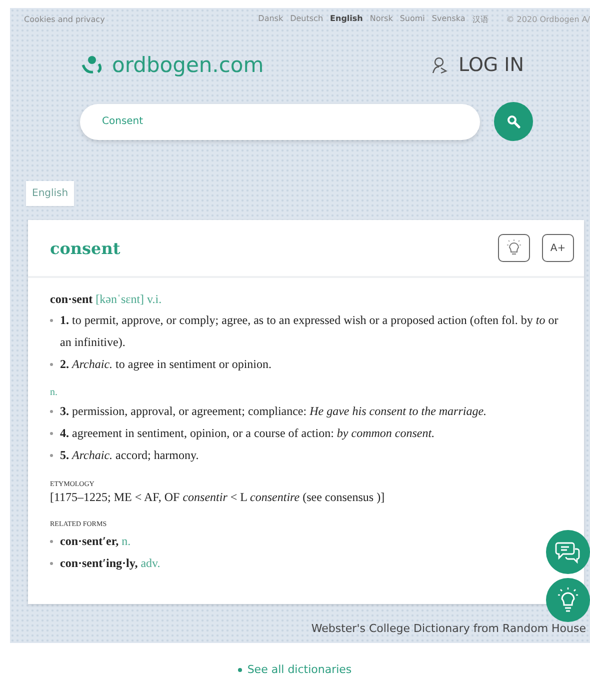  I want to click on cookies-privacy-link: Cookies and privacy, so click(64, 19).